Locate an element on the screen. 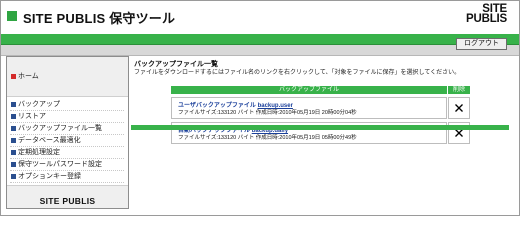 Image resolution: width=520 pixels, height=240 pixels. content-green-band is located at coordinates (320, 127).